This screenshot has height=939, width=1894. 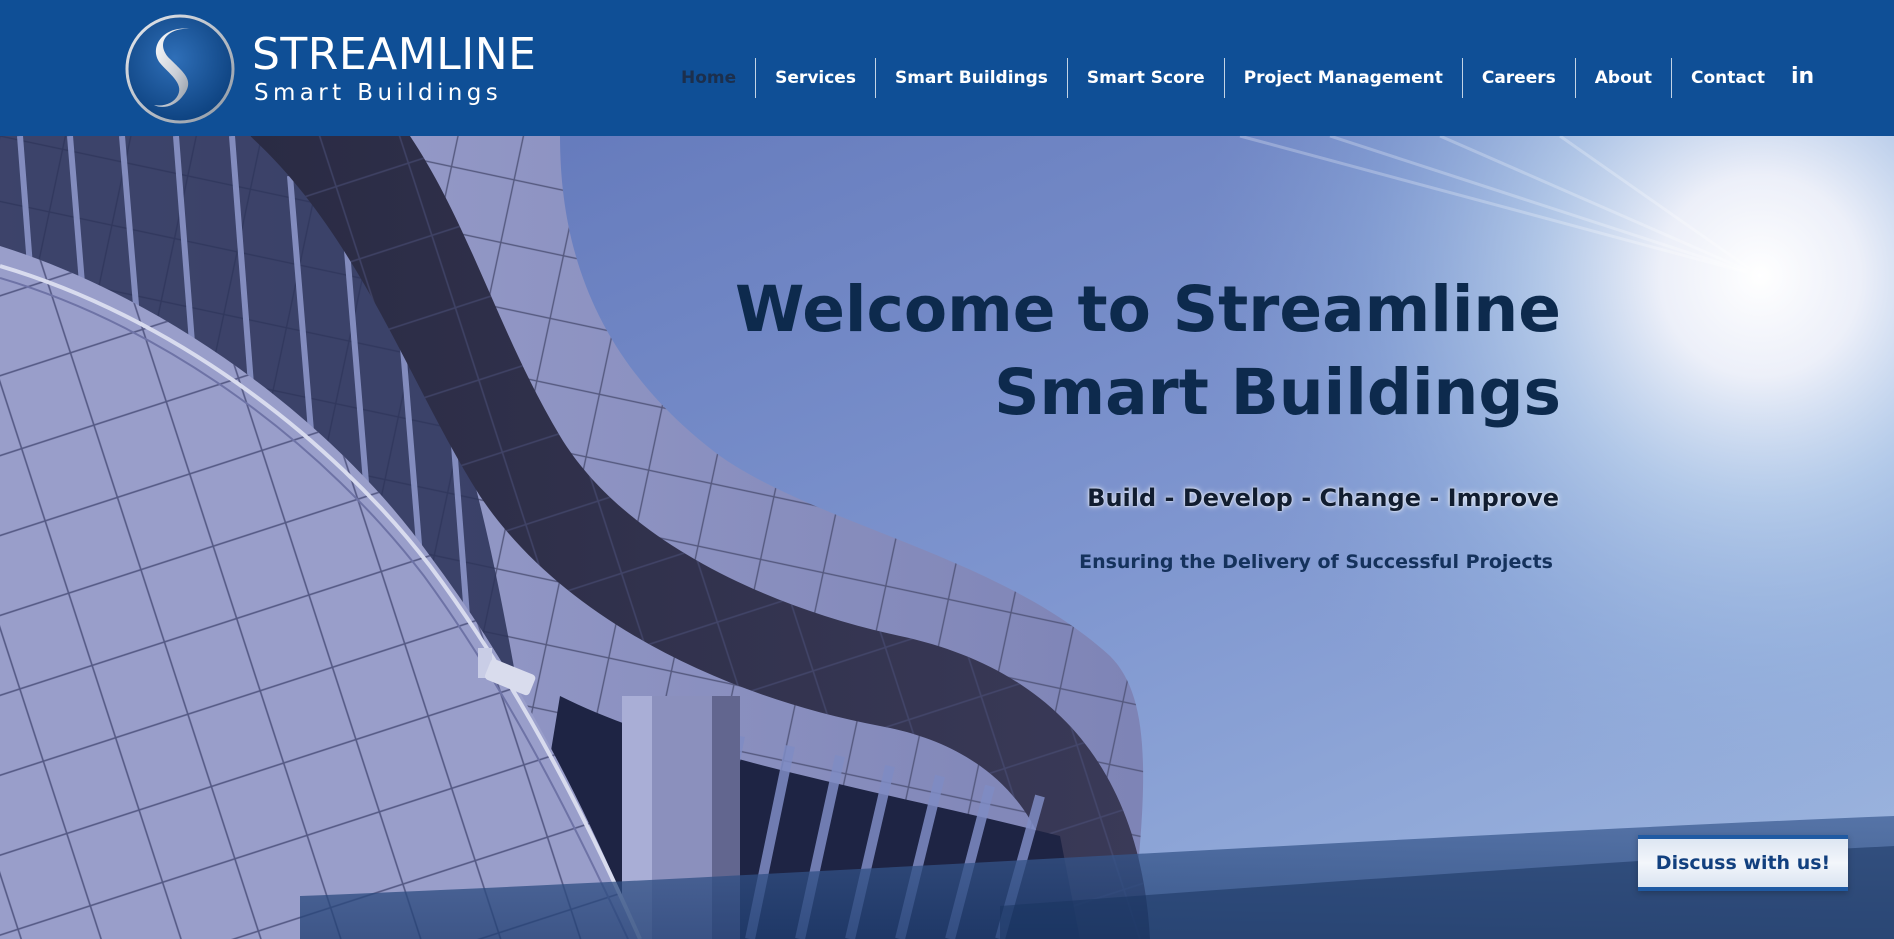 What do you see at coordinates (1323, 498) in the screenshot?
I see `hero-tagline: Build - Develop - Change - Improve` at bounding box center [1323, 498].